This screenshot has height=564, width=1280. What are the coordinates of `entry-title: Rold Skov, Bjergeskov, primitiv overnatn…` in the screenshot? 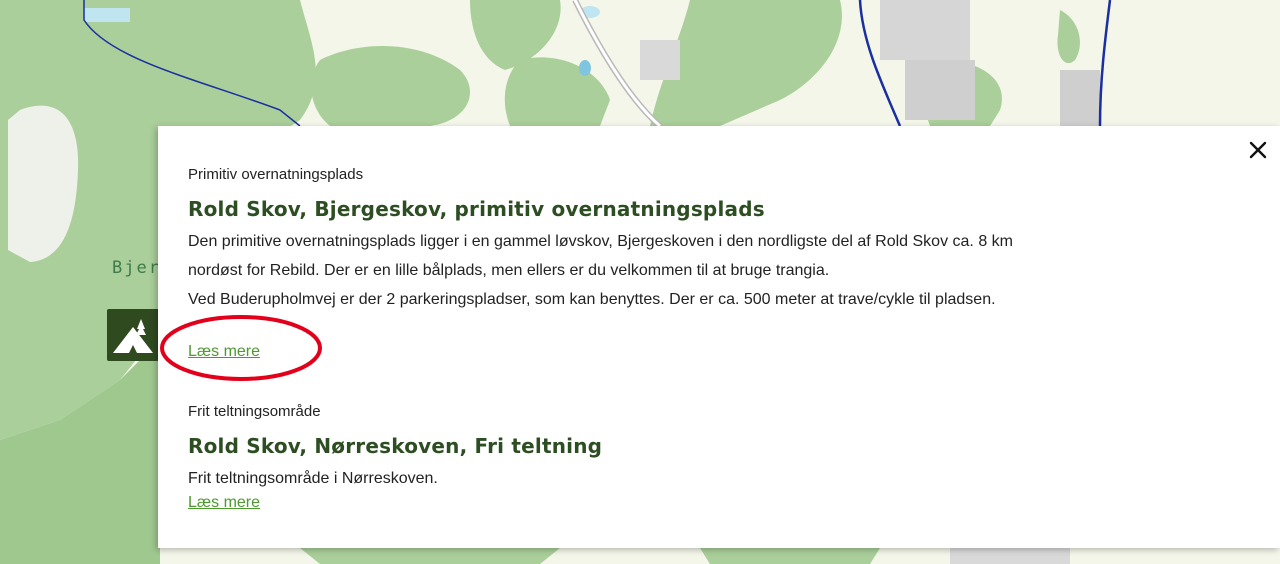 It's located at (476, 209).